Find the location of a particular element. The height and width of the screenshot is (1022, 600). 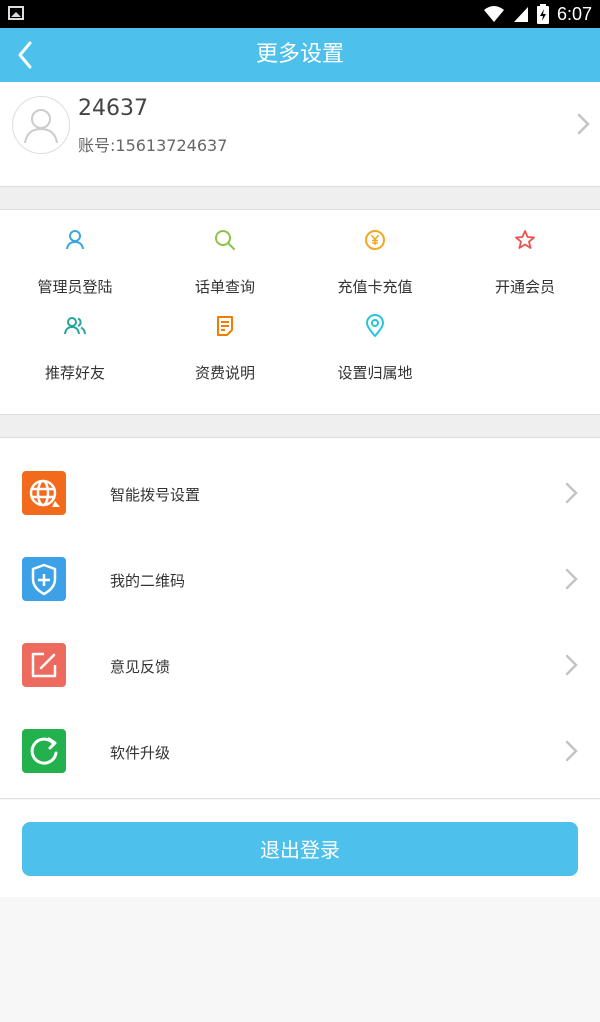

profile-name: 24637 is located at coordinates (113, 108).